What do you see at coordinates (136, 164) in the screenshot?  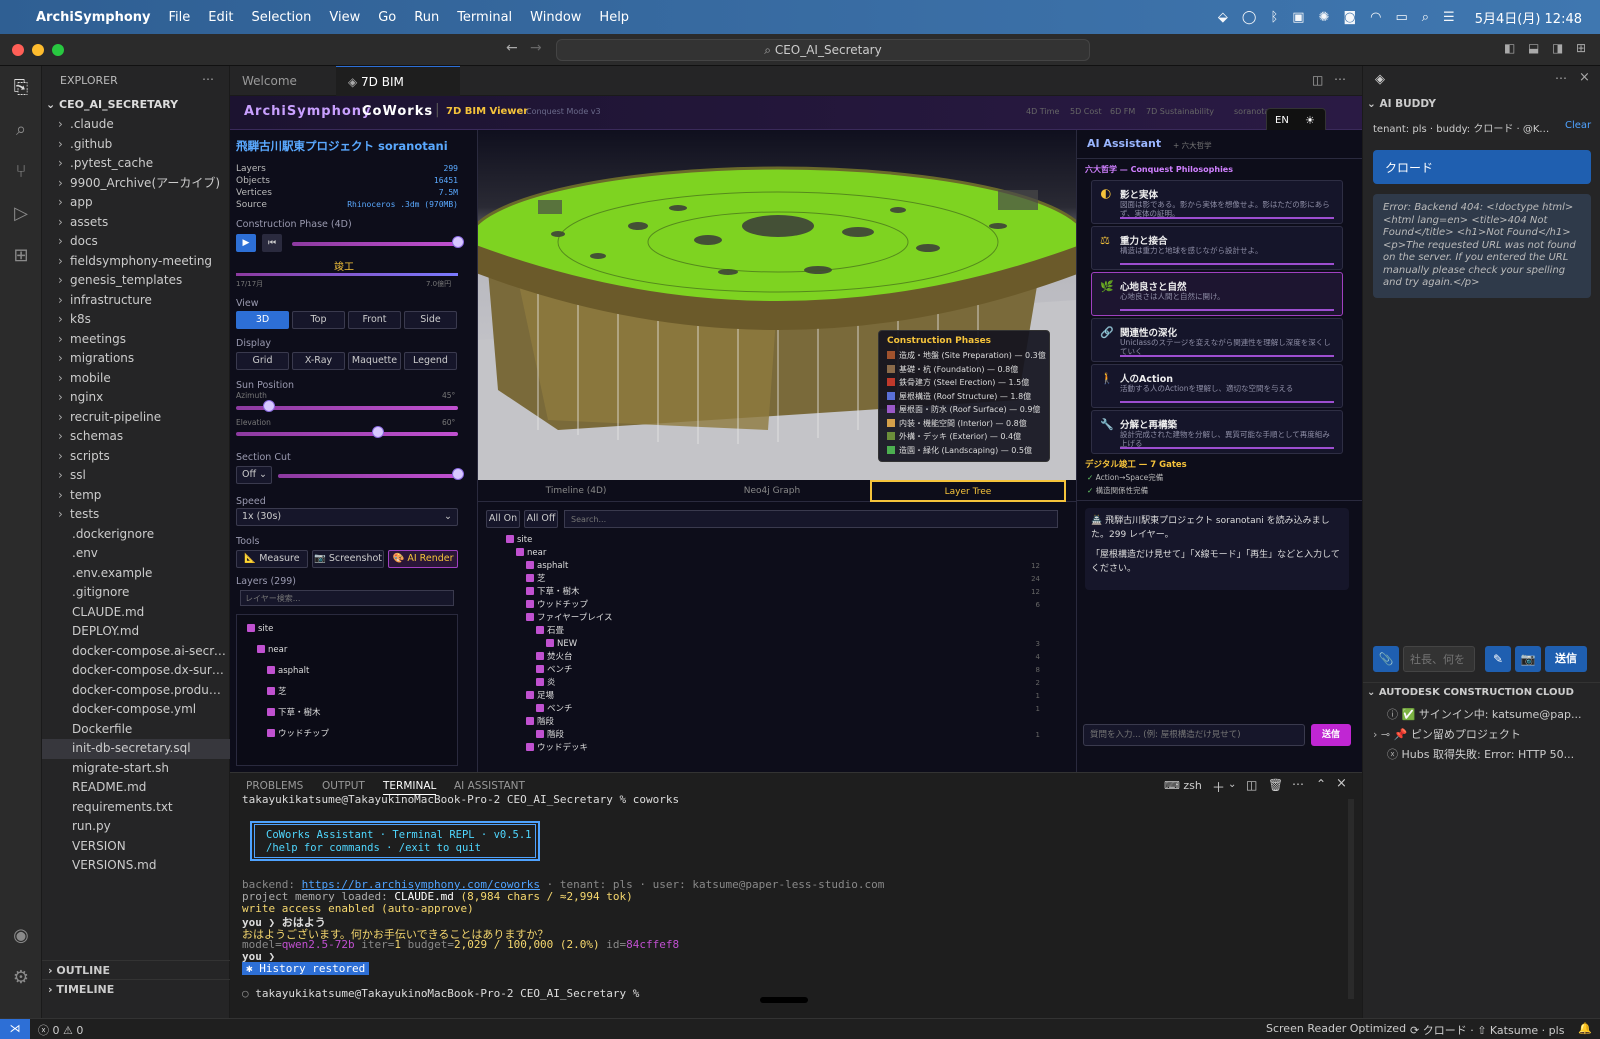 I see `folder-item: › .pytest_cache` at bounding box center [136, 164].